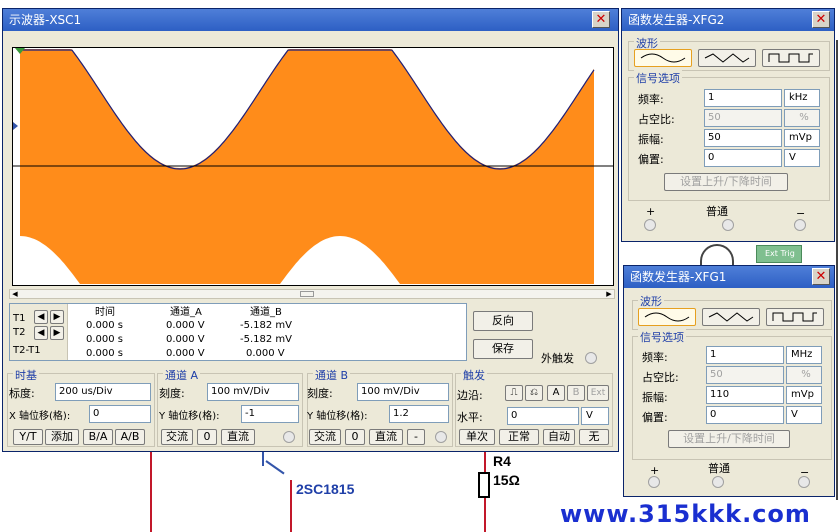 The image size is (839, 532). Describe the element at coordinates (238, 437) in the screenshot. I see `channel-a-dc-button: 直流` at that location.